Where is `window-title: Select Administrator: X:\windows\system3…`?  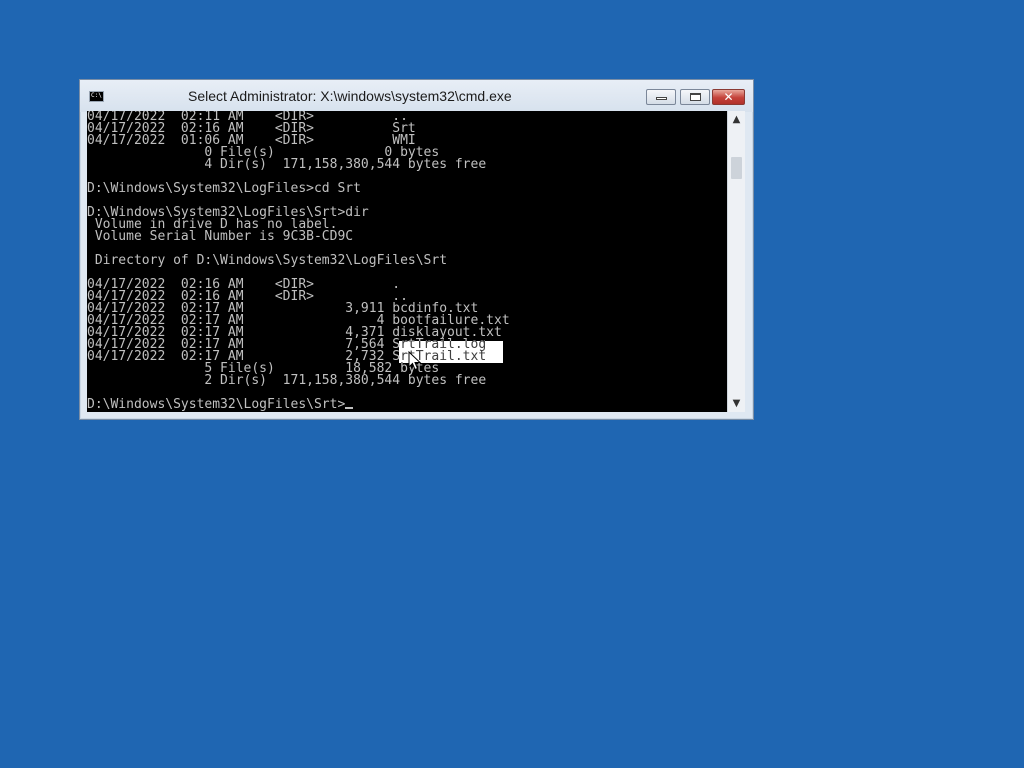 window-title: Select Administrator: X:\windows\system3… is located at coordinates (350, 96).